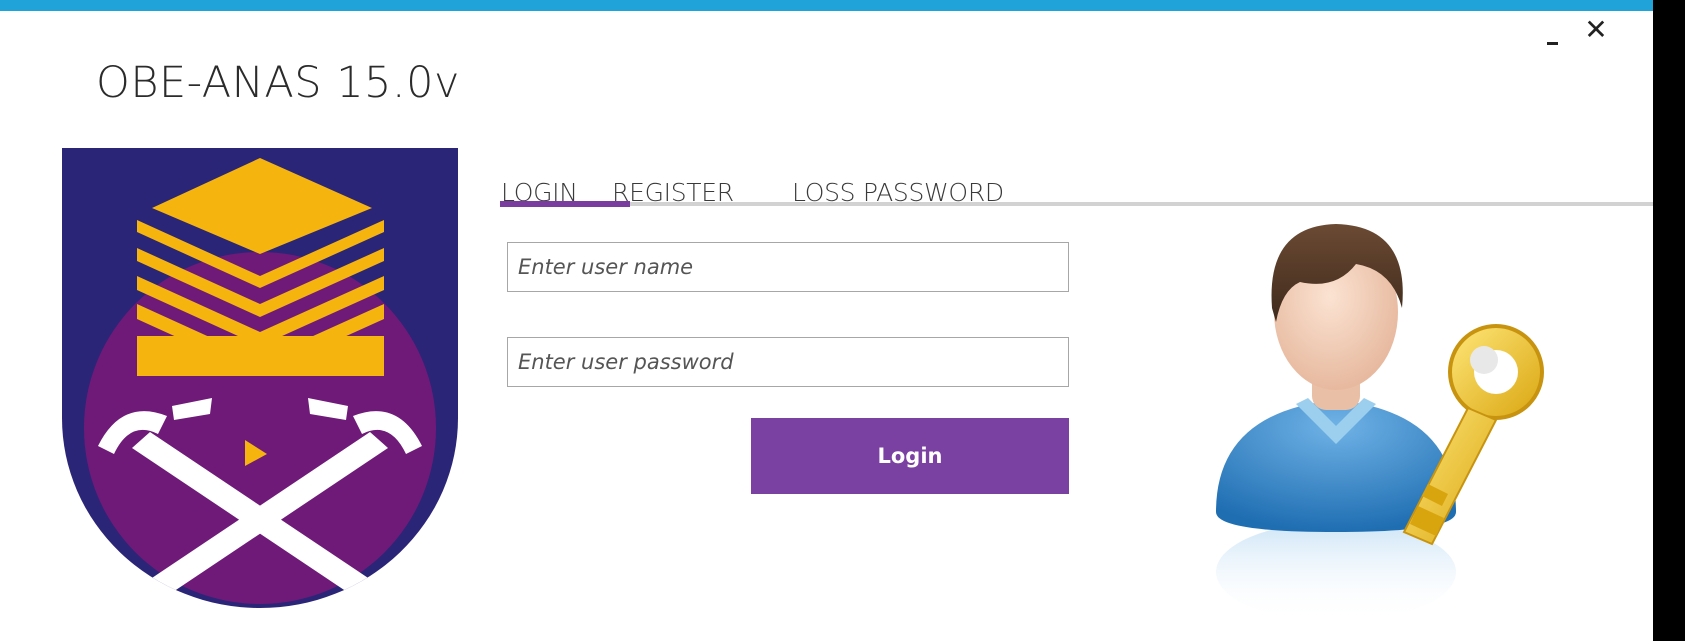  I want to click on close-button: ✕, so click(1596, 30).